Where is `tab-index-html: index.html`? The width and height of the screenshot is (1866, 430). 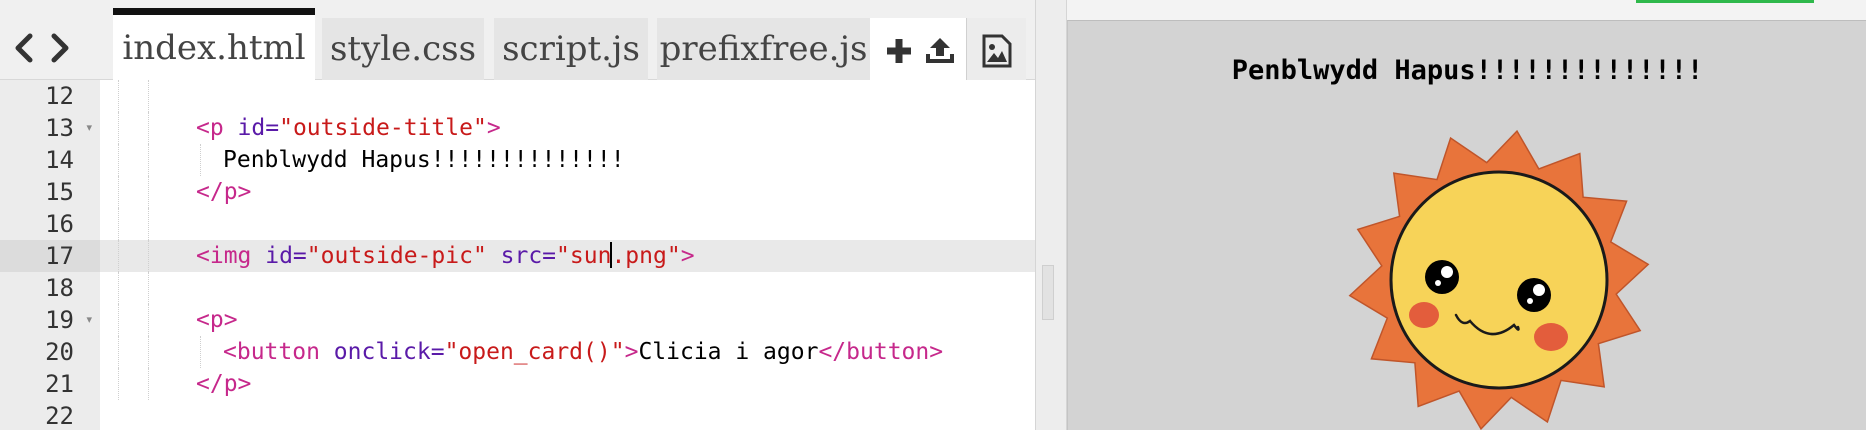
tab-index-html: index.html is located at coordinates (214, 44).